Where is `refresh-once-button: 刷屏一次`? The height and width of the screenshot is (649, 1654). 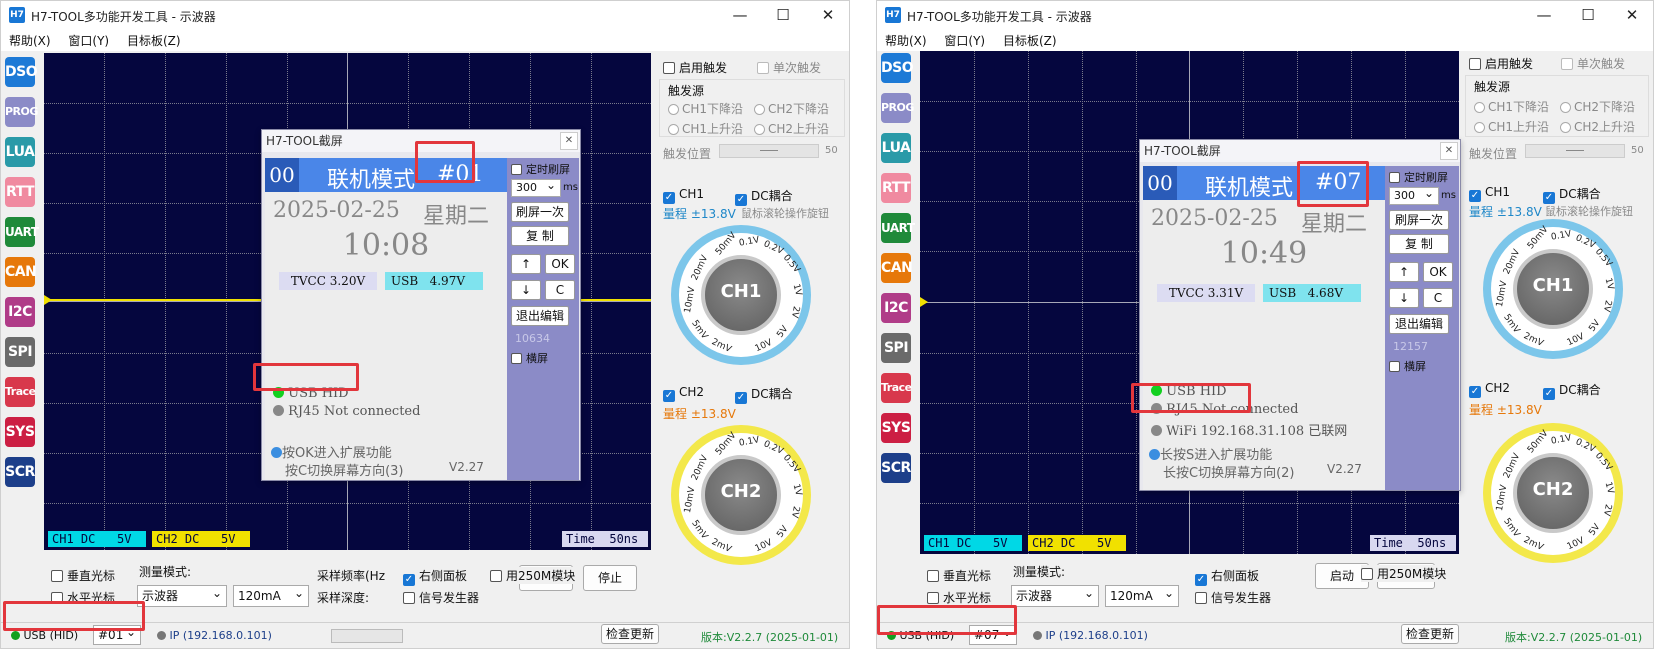
refresh-once-button: 刷屏一次 is located at coordinates (540, 212).